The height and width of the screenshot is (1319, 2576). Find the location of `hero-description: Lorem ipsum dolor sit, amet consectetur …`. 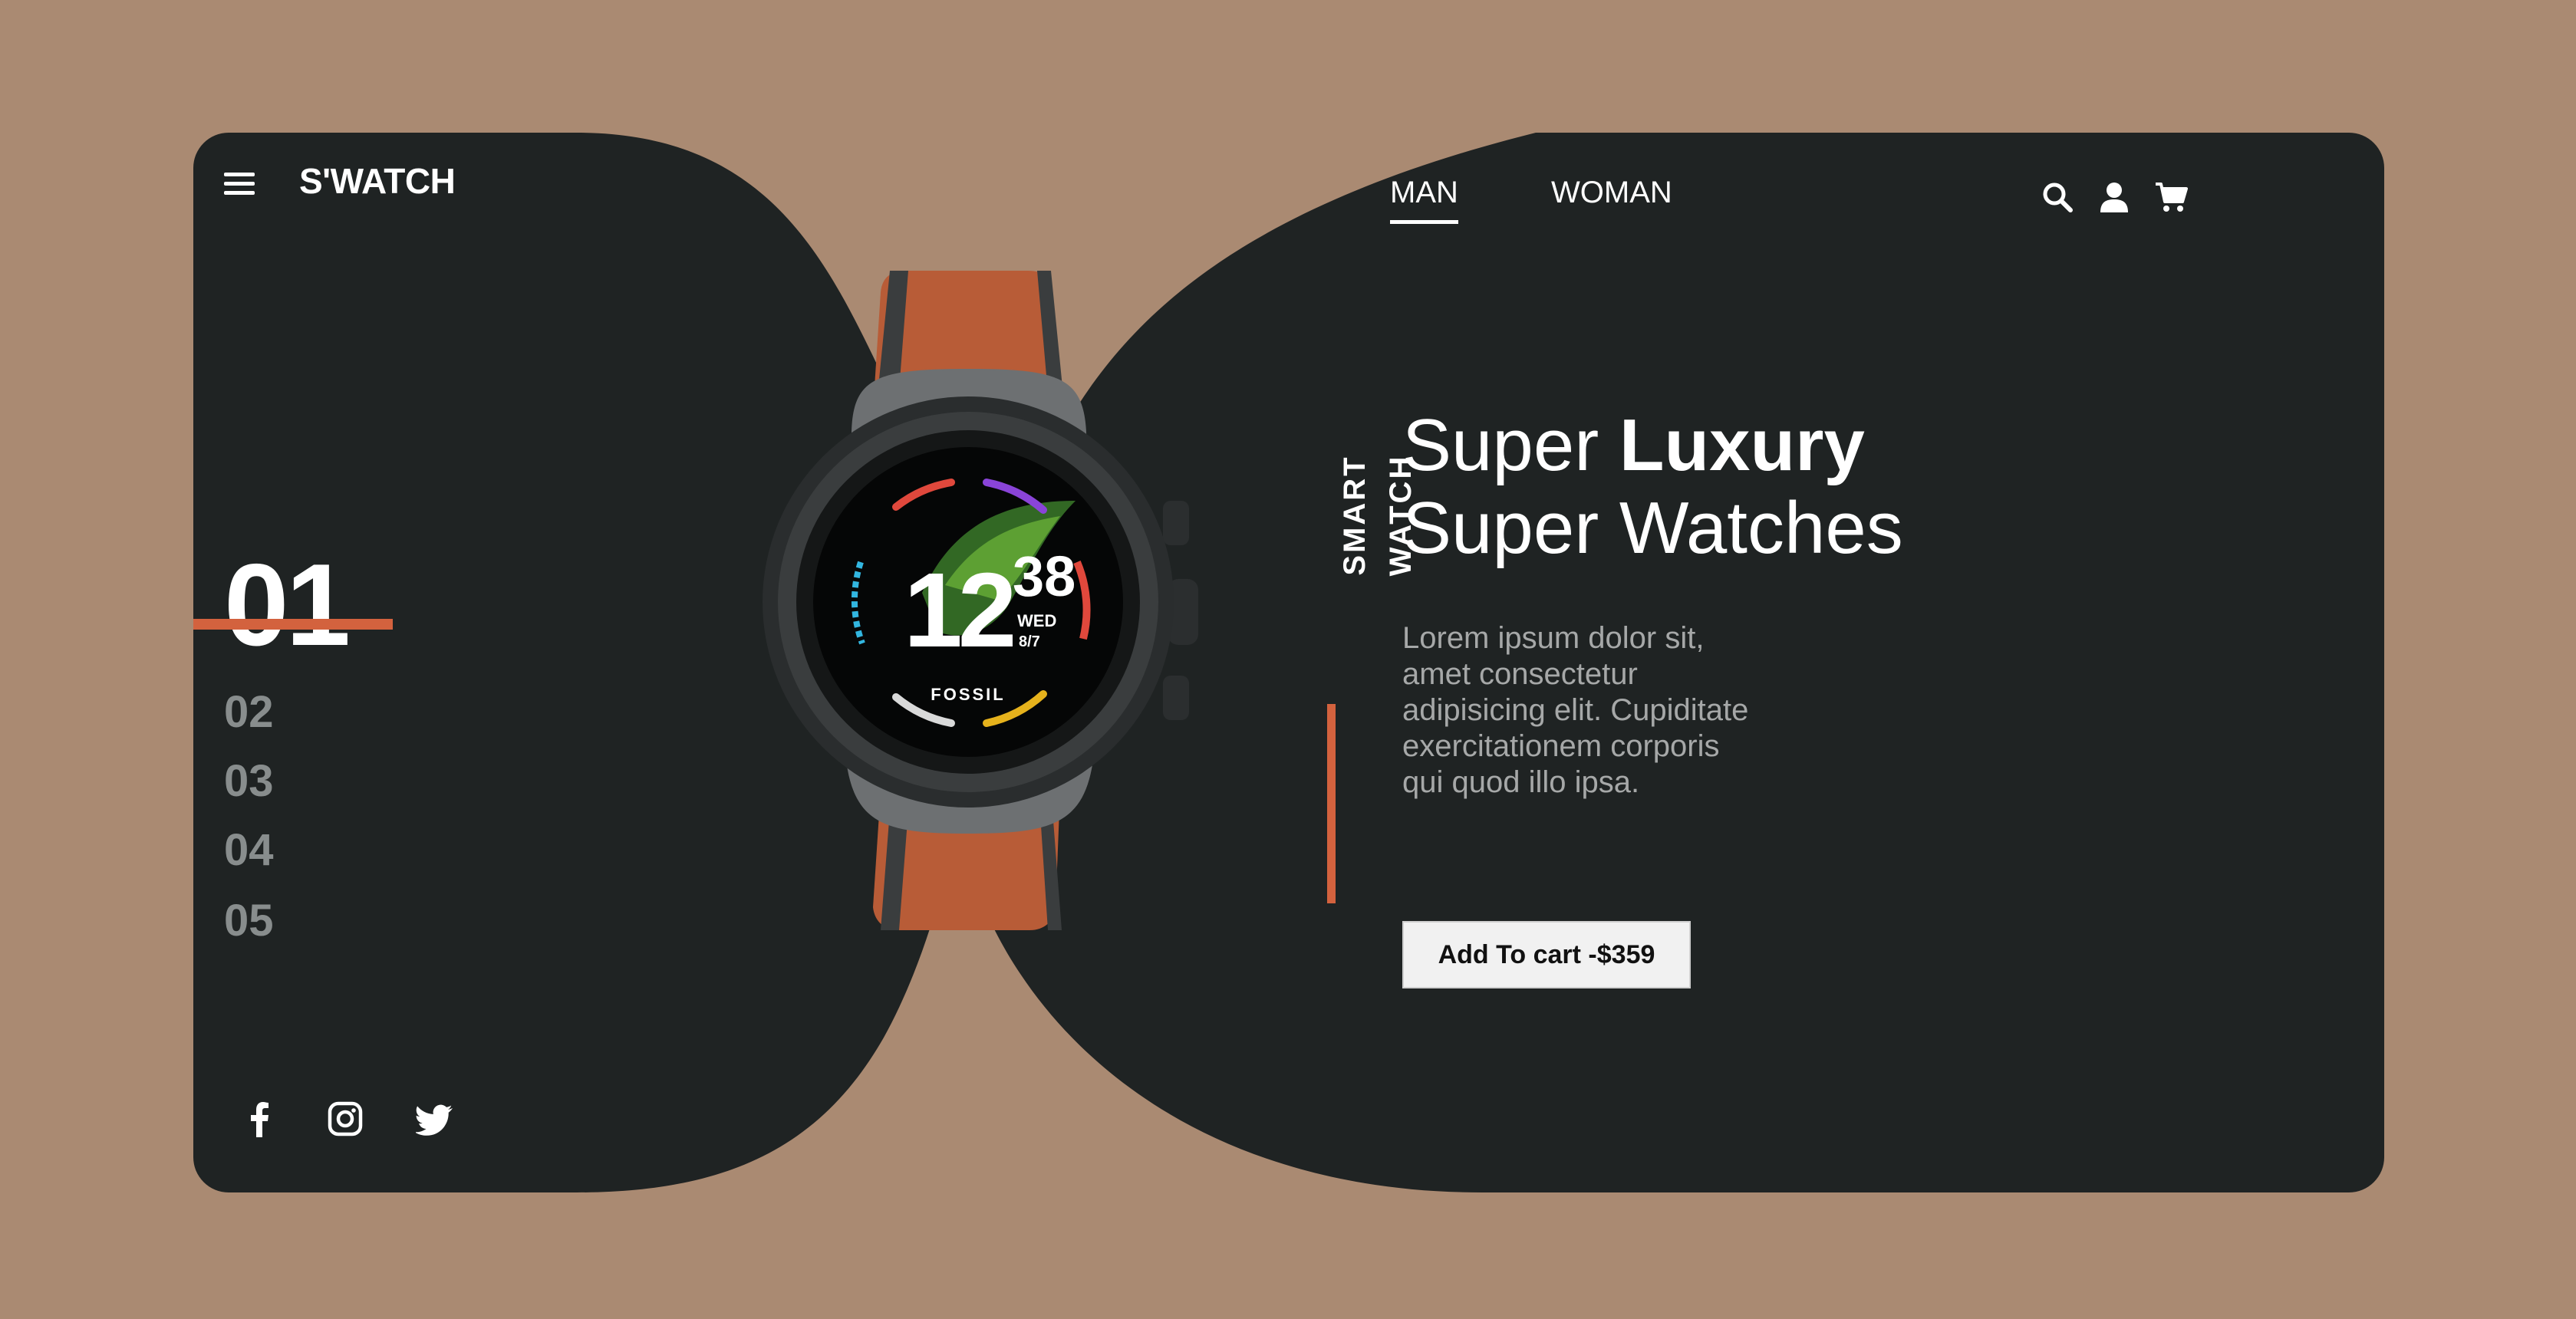

hero-description: Lorem ipsum dolor sit, amet consectetur … is located at coordinates (1575, 710).